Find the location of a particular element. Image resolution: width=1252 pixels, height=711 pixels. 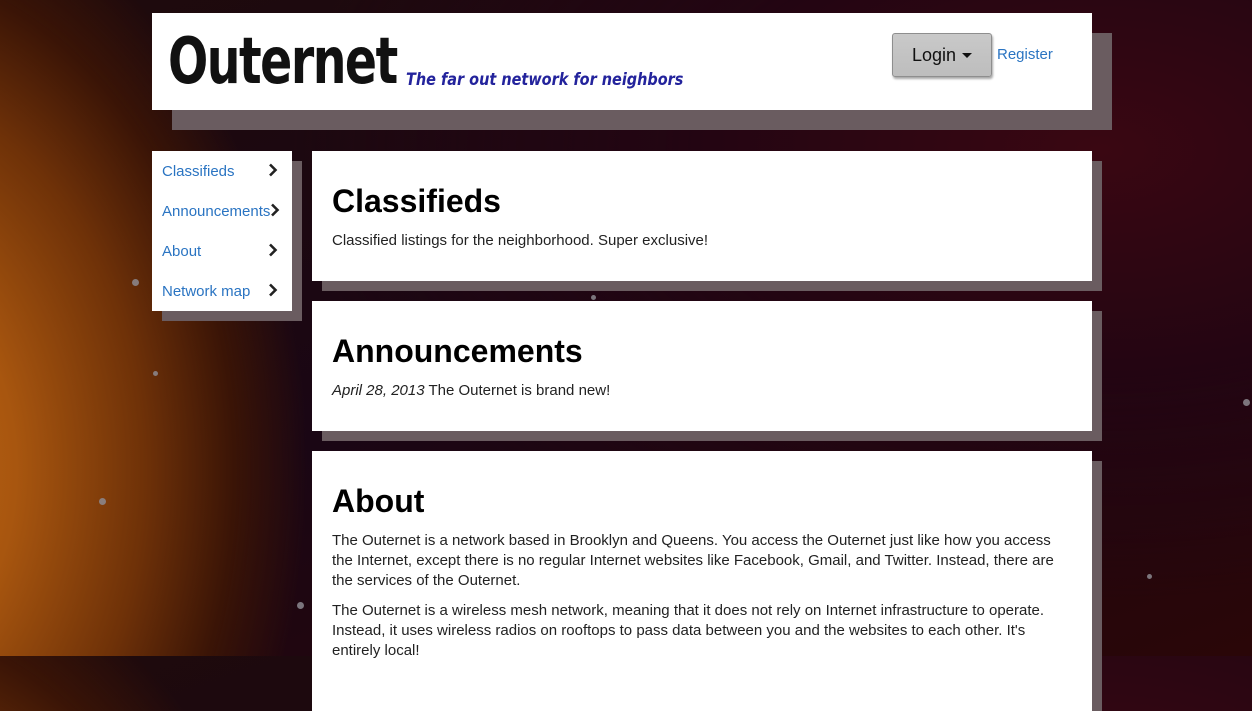

section-title: Classifieds is located at coordinates (416, 201).